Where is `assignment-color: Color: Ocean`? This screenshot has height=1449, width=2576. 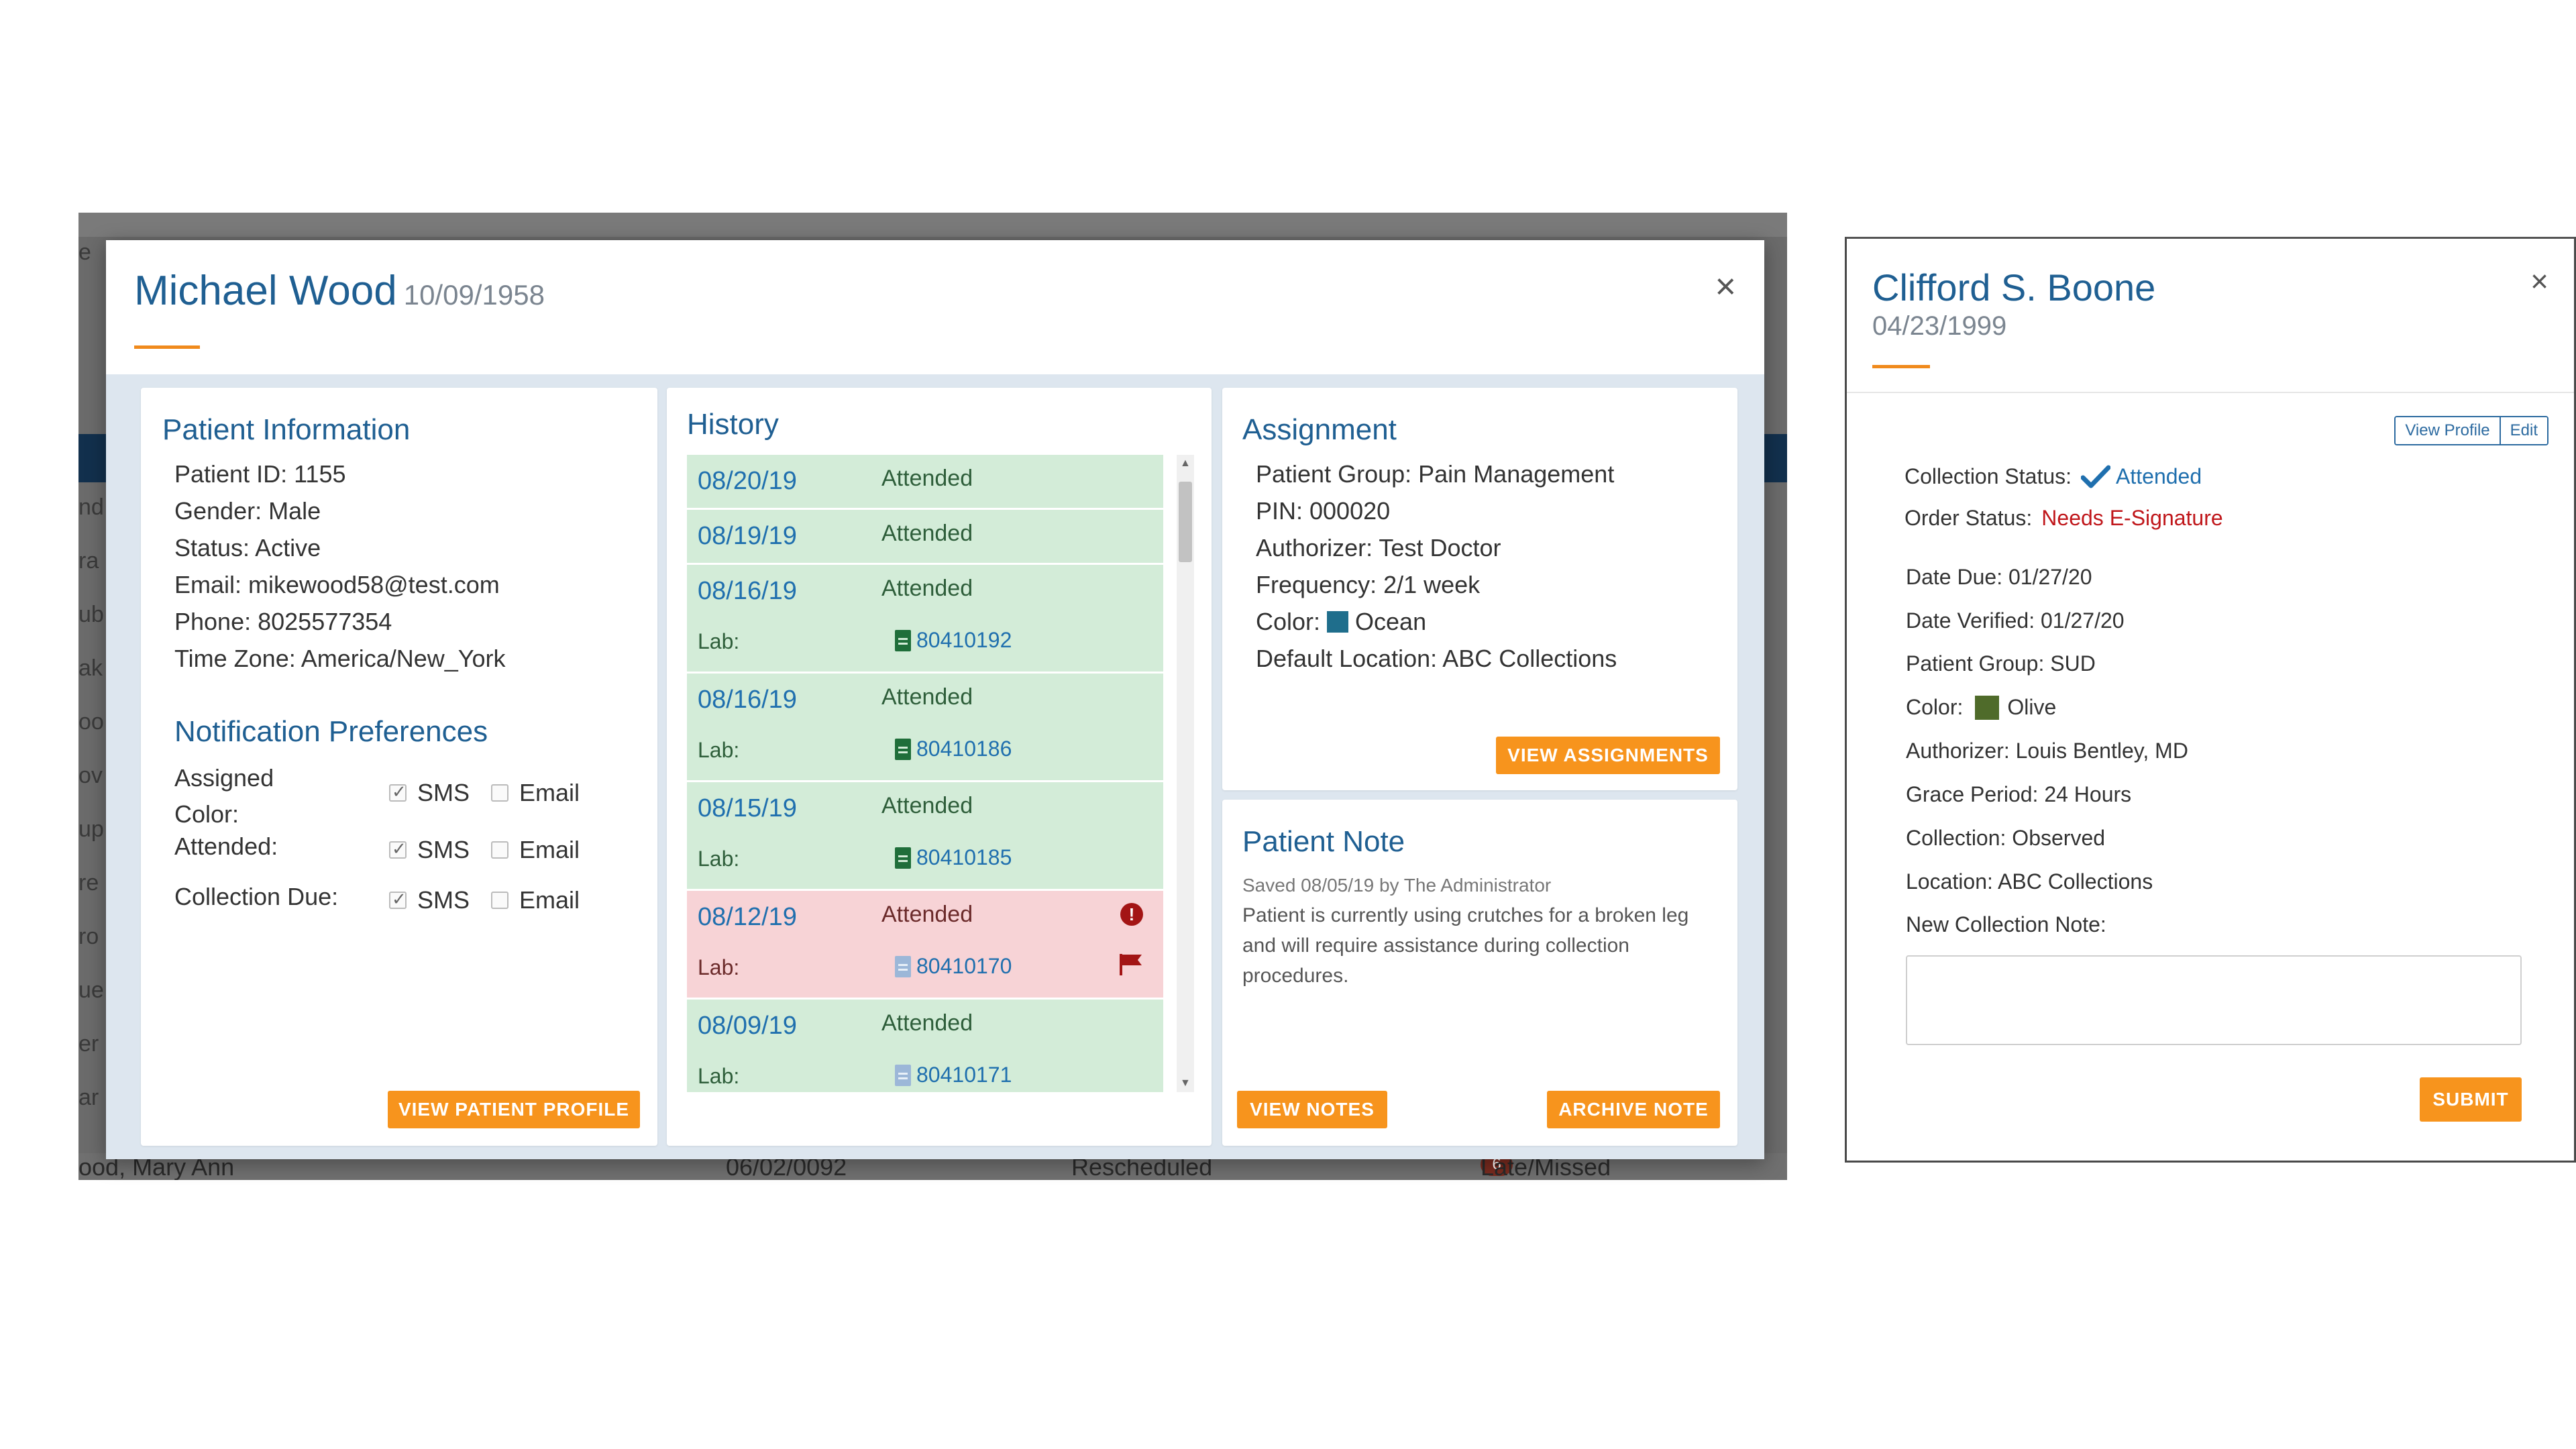 assignment-color: Color: Ocean is located at coordinates (1341, 622).